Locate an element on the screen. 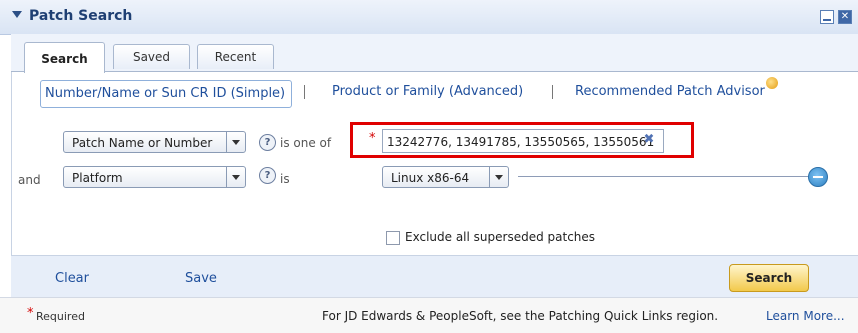 The image size is (858, 333). clear-button: Clear is located at coordinates (72, 278).